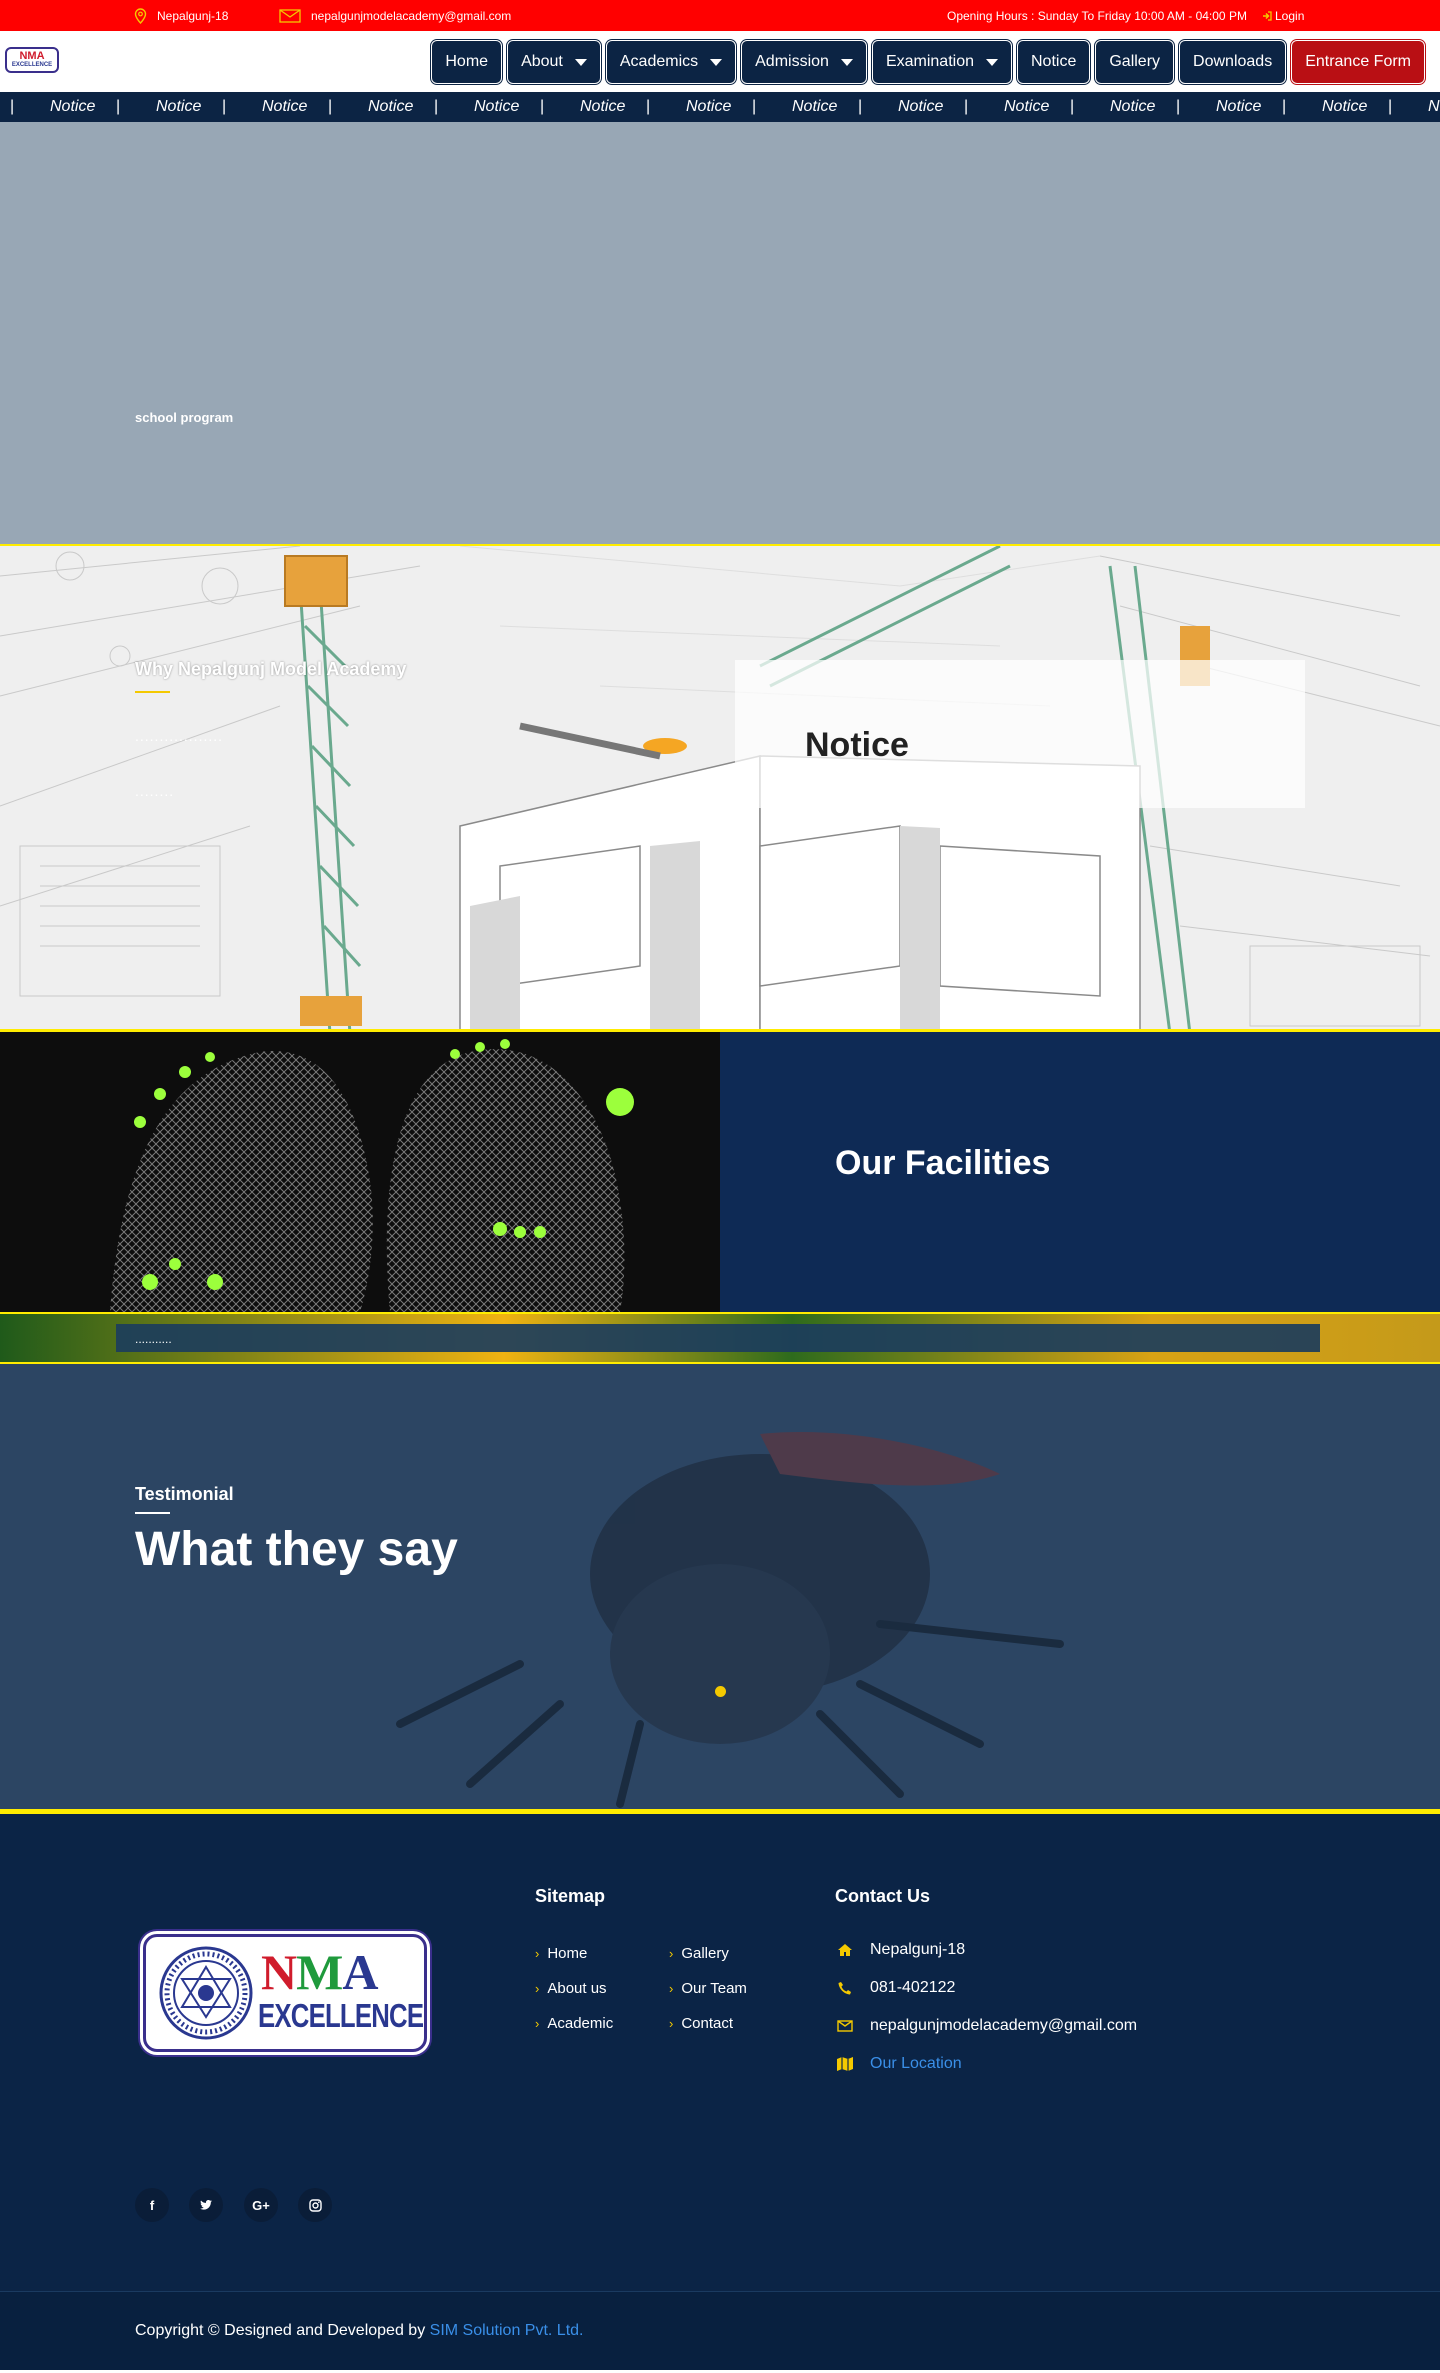 Image resolution: width=1440 pixels, height=2373 pixels. Describe the element at coordinates (929, 61) in the screenshot. I see `nav-examination-label: Examination` at that location.